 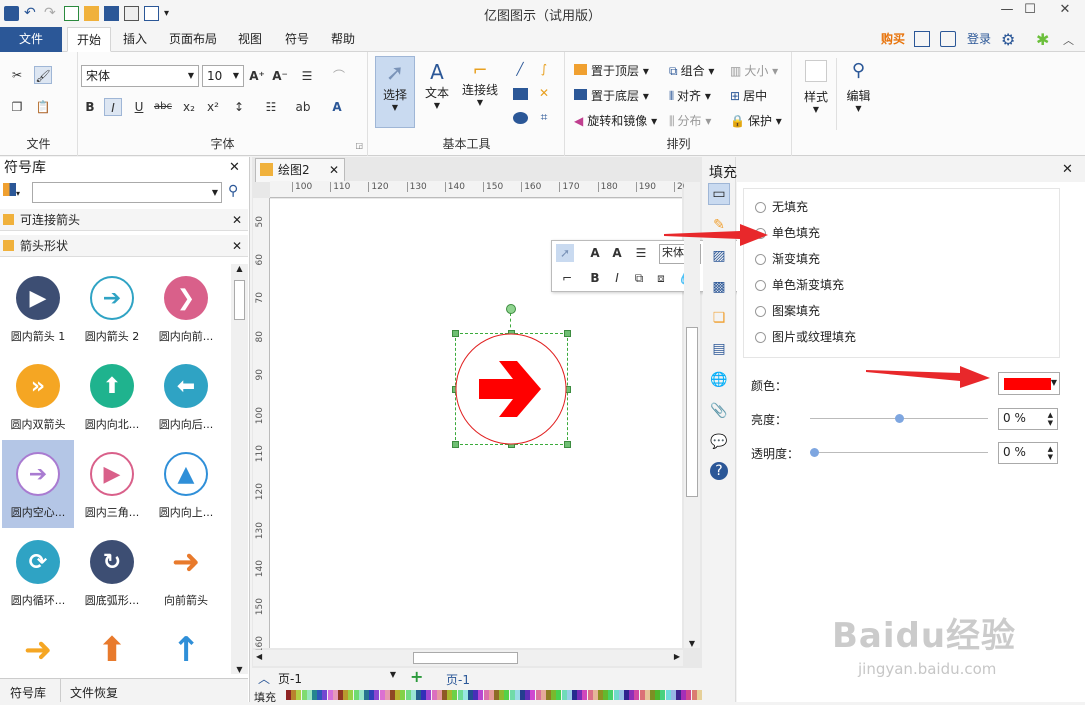 I want to click on crop-tool-icon: ⌗, so click(x=544, y=117).